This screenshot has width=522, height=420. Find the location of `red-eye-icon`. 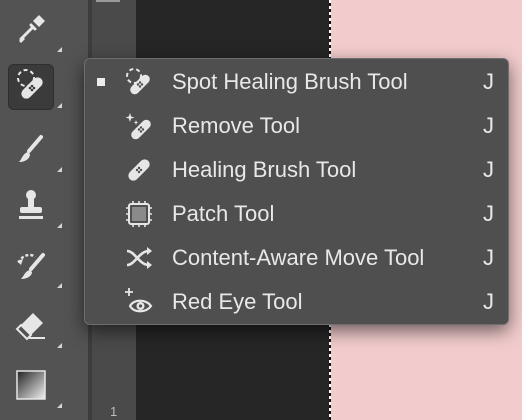

red-eye-icon is located at coordinates (139, 302).